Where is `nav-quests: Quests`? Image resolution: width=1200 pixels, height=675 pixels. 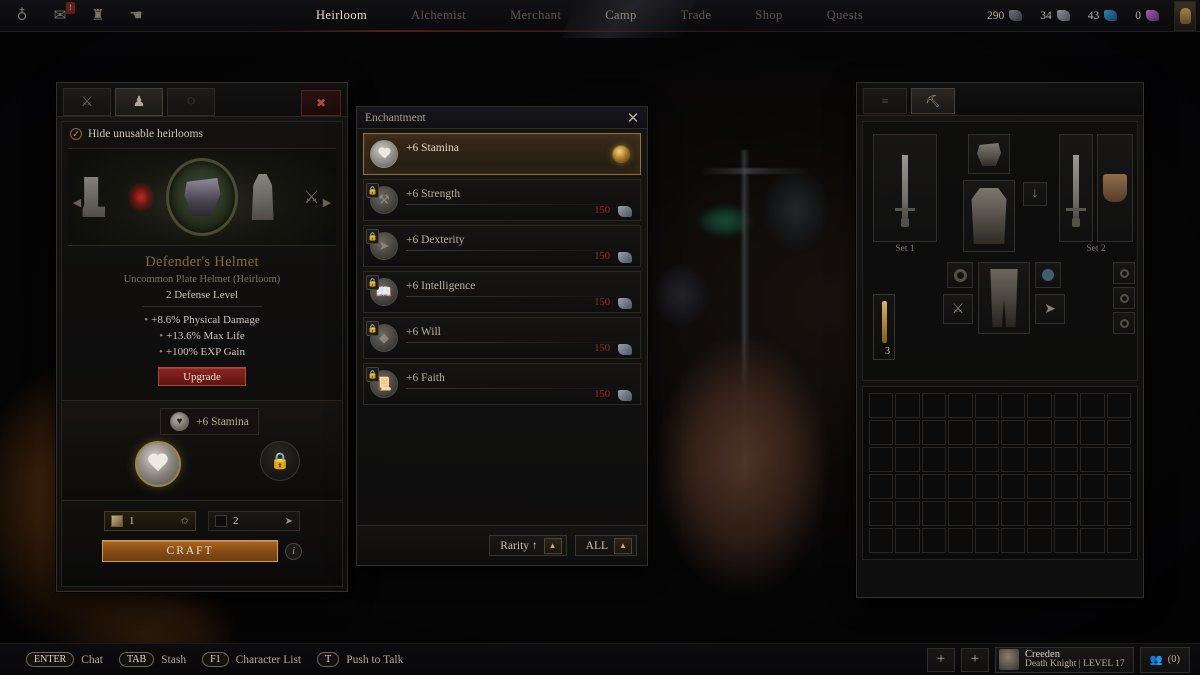 nav-quests: Quests is located at coordinates (845, 15).